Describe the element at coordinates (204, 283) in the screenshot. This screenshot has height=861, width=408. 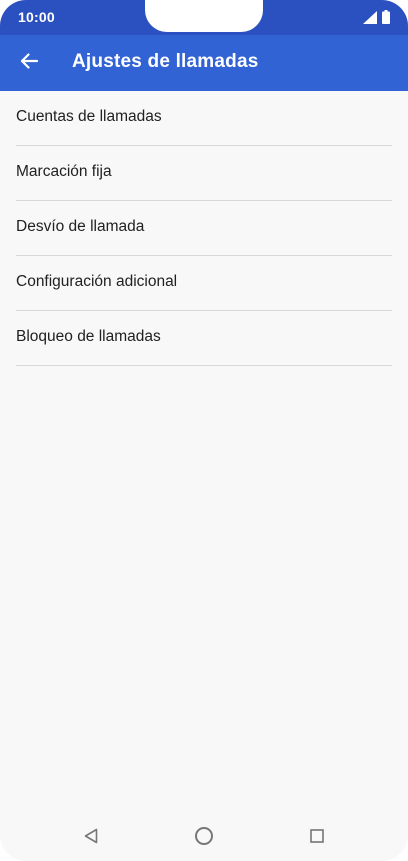
I see `list-item-configuracion-adicional: Configuración adicional` at that location.